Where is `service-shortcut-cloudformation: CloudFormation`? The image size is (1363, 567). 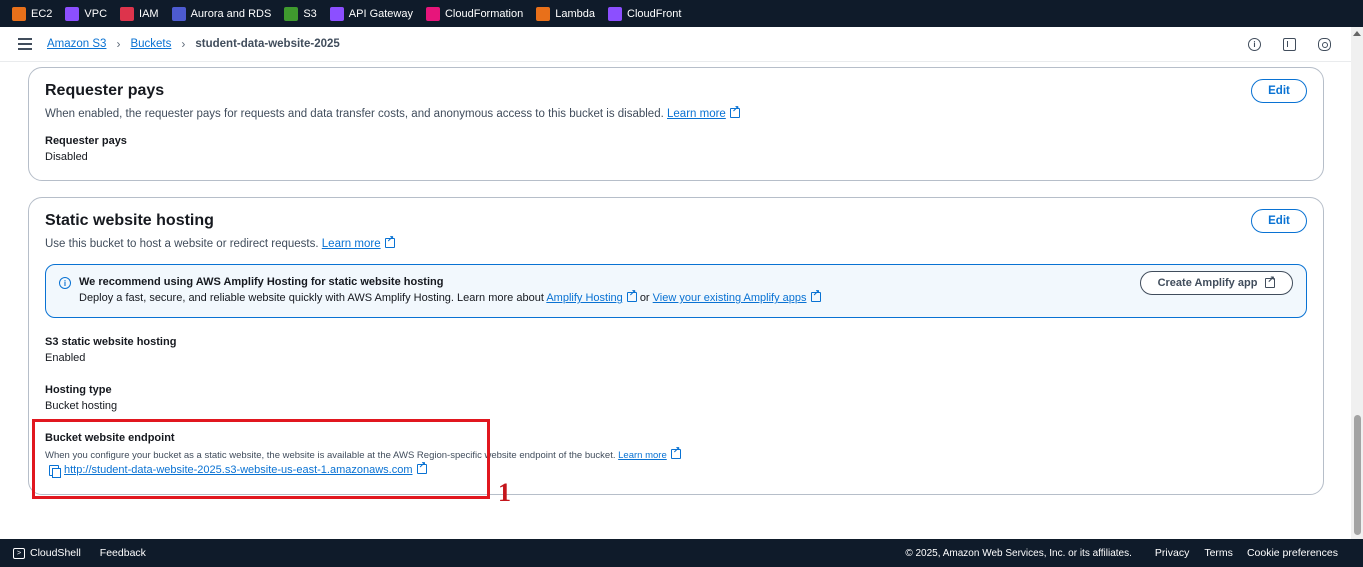
service-shortcut-cloudformation: CloudFormation is located at coordinates (474, 13).